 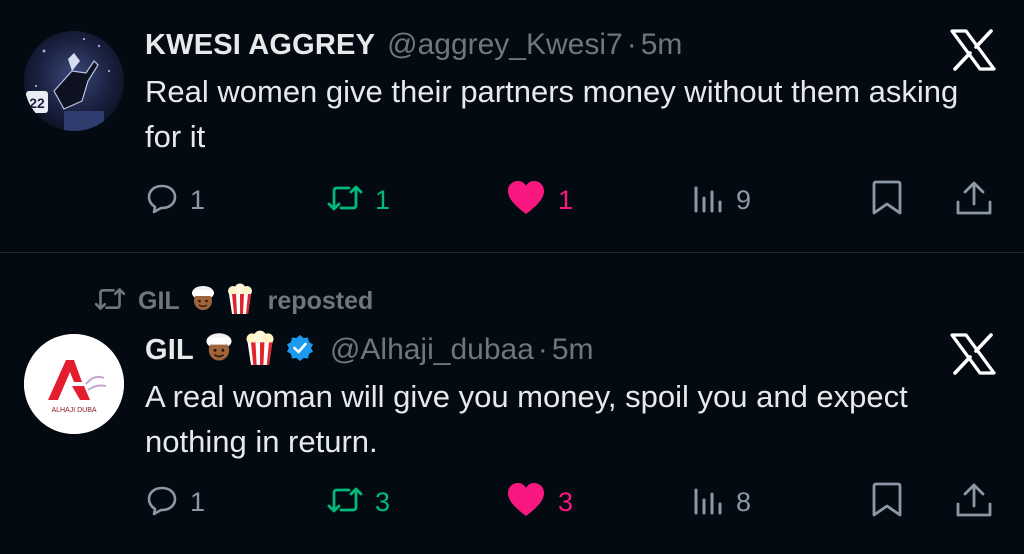 I want to click on x-logo-icon, so click(x=973, y=356).